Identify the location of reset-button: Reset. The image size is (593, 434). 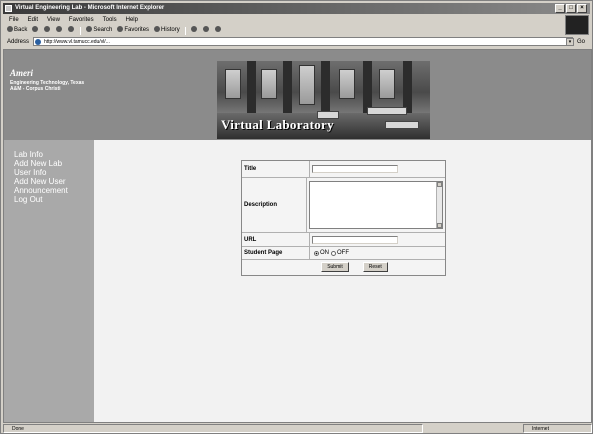
(375, 267).